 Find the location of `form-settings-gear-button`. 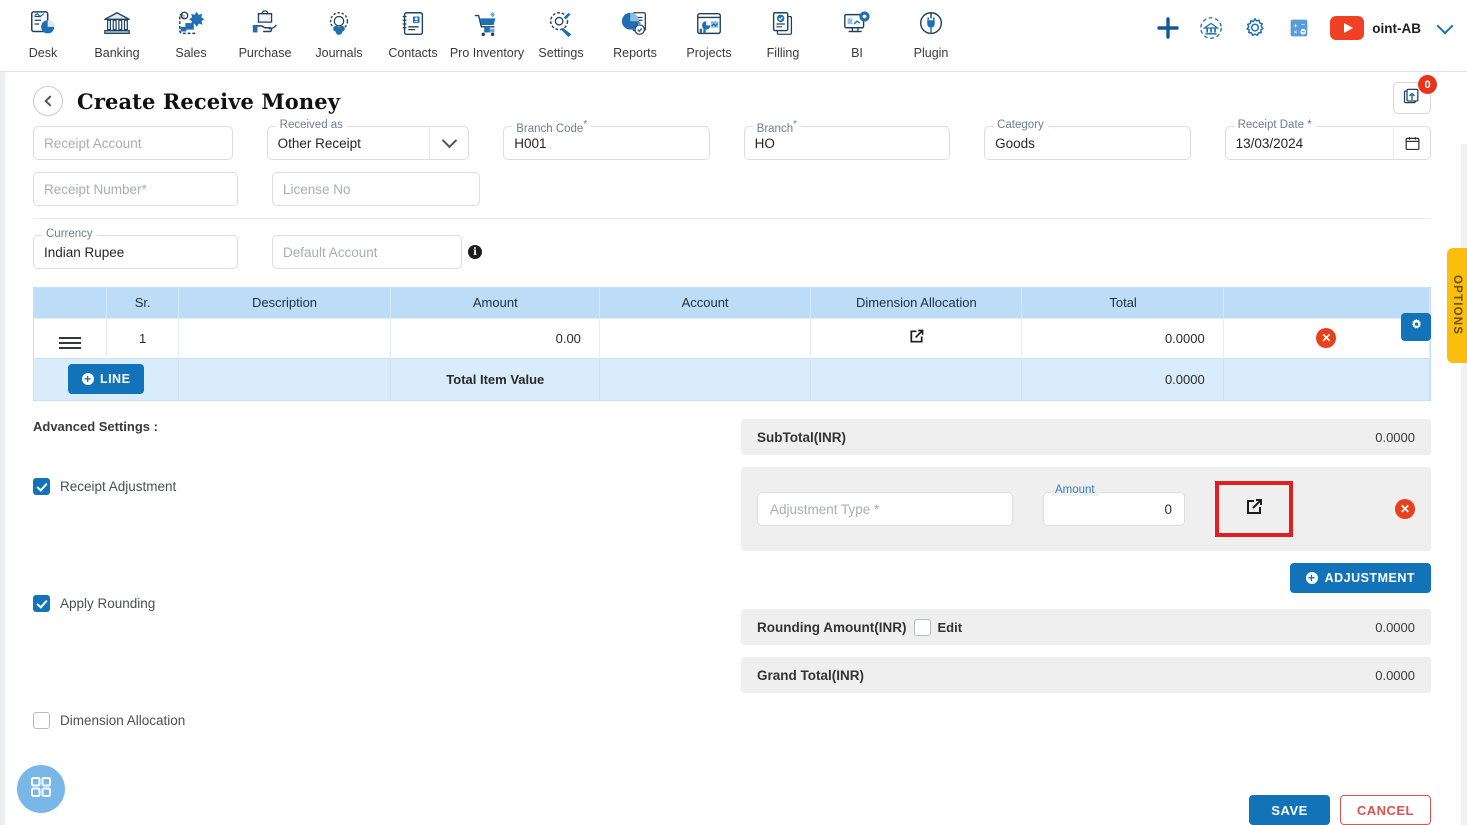

form-settings-gear-button is located at coordinates (1416, 327).